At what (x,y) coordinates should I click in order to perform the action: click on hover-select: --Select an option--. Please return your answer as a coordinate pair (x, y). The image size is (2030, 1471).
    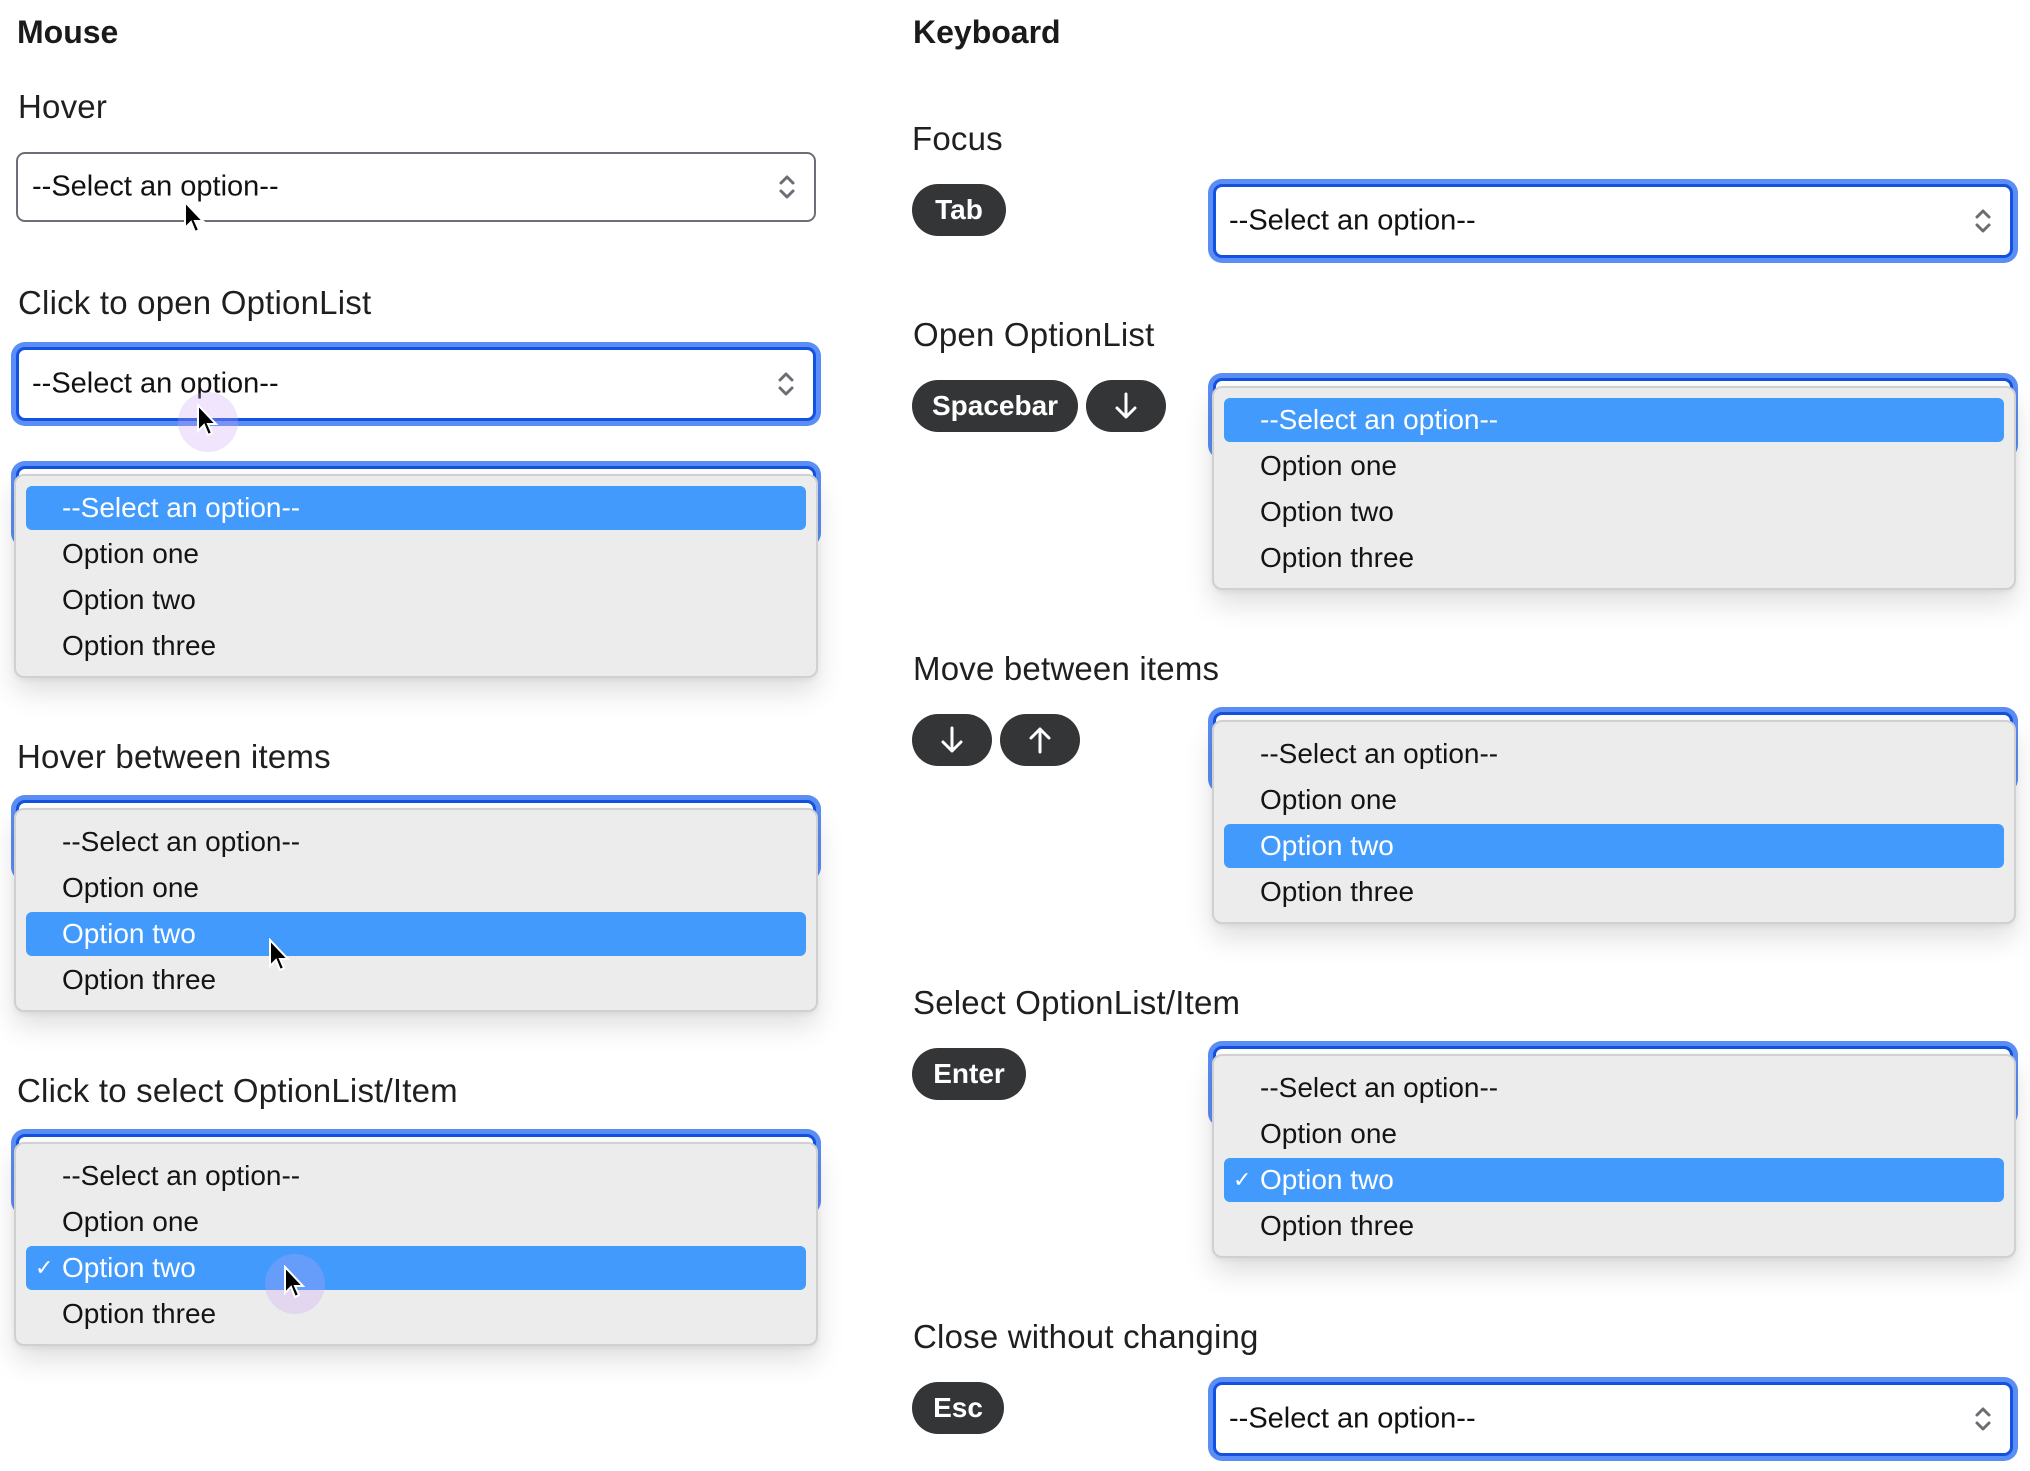
    Looking at the image, I should click on (416, 187).